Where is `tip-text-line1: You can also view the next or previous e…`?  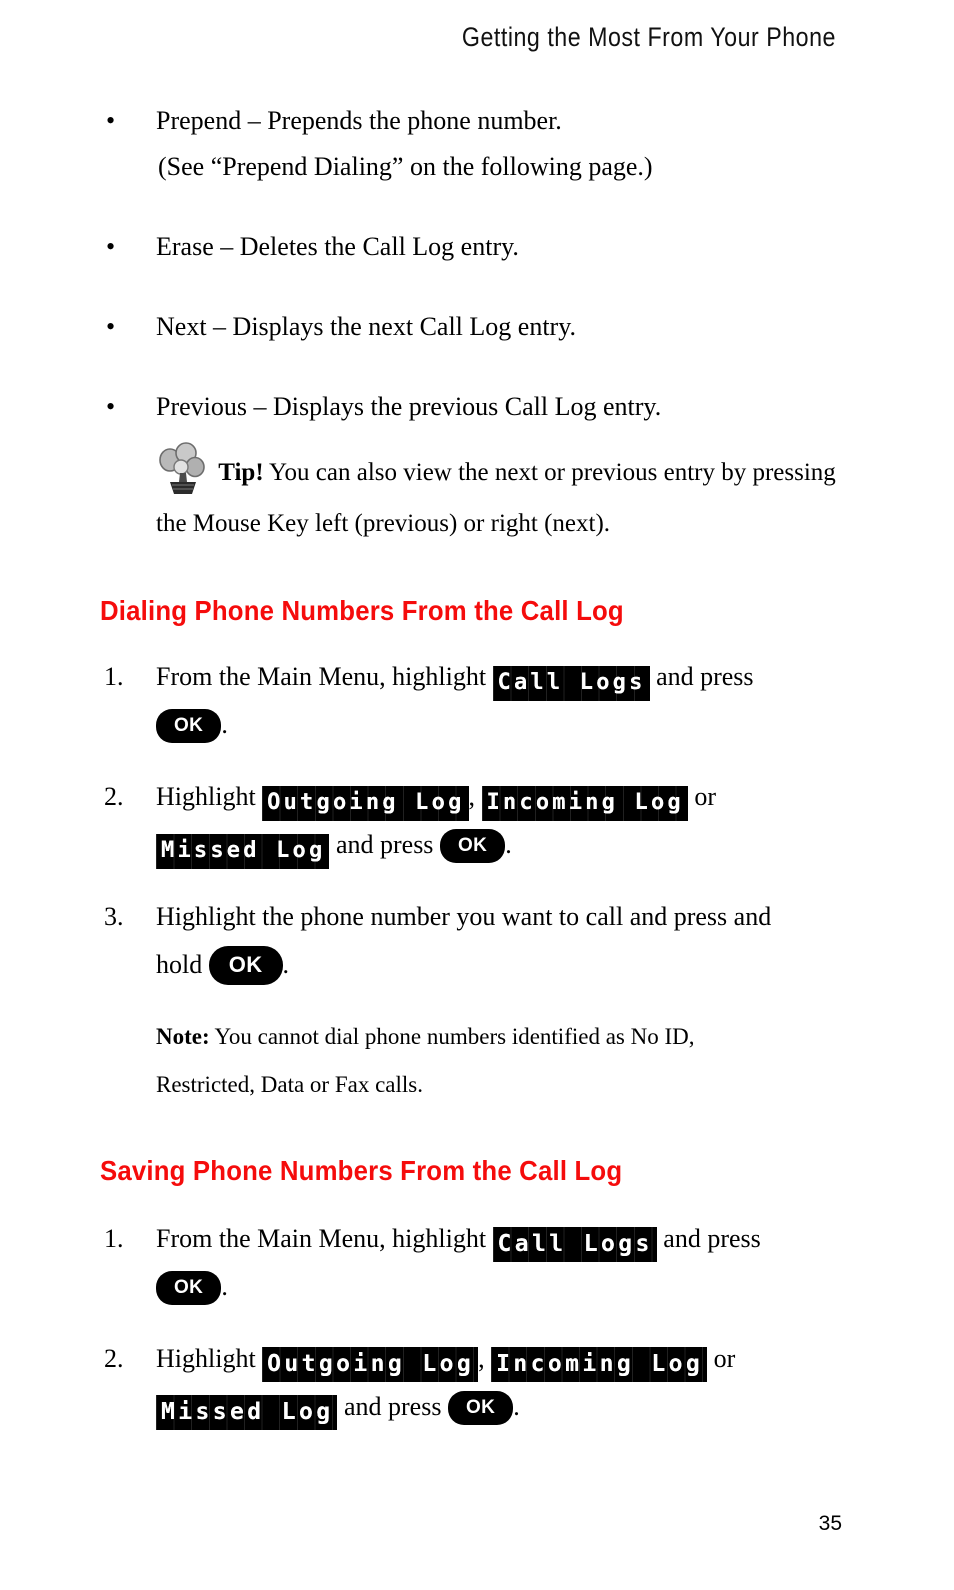 tip-text-line1: You can also view the next or previous e… is located at coordinates (552, 472).